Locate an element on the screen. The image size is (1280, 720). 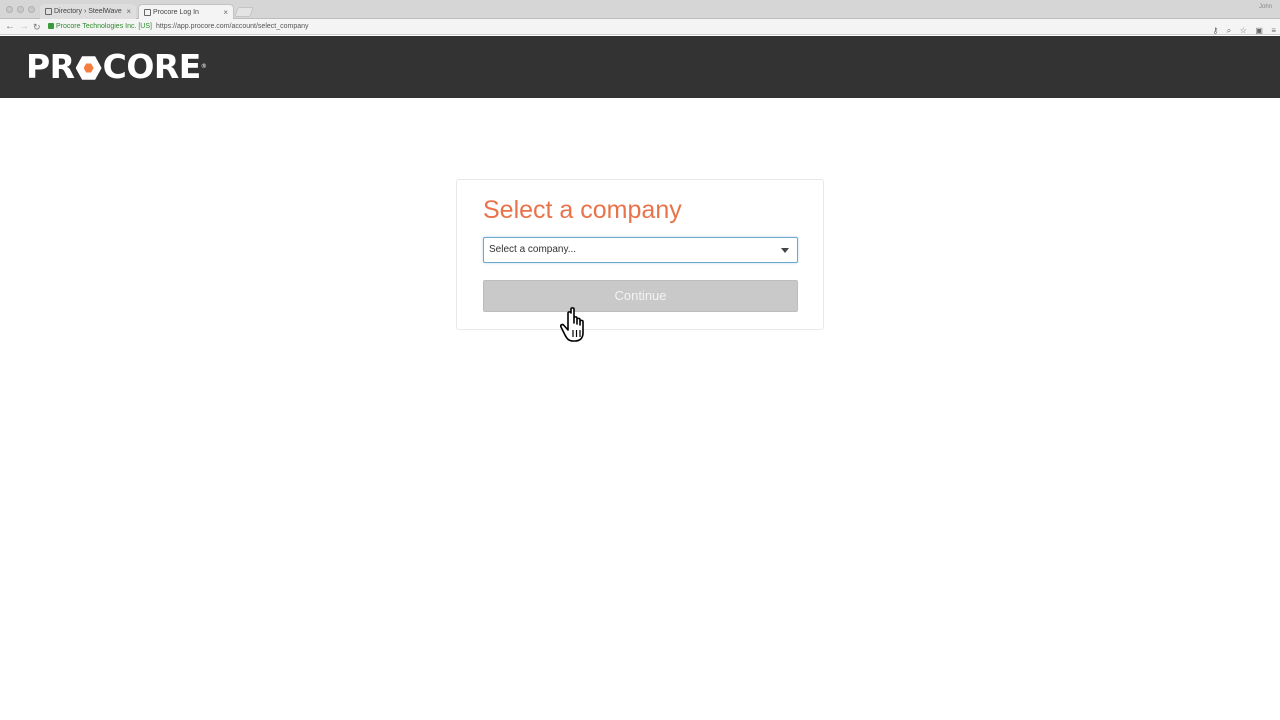
chevron-down-icon is located at coordinates (785, 250).